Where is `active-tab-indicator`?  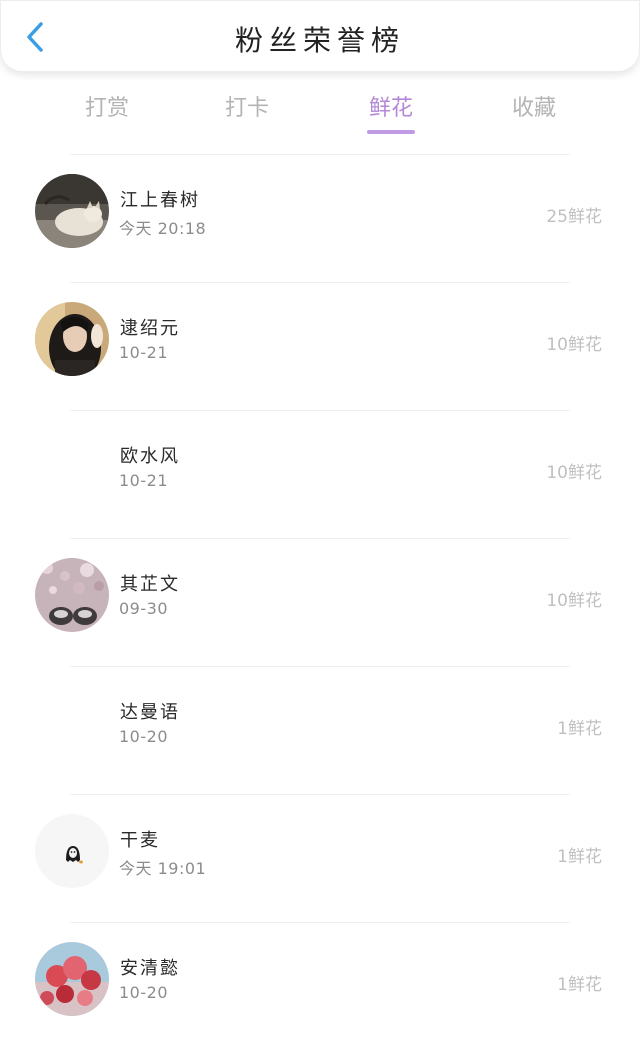 active-tab-indicator is located at coordinates (391, 132).